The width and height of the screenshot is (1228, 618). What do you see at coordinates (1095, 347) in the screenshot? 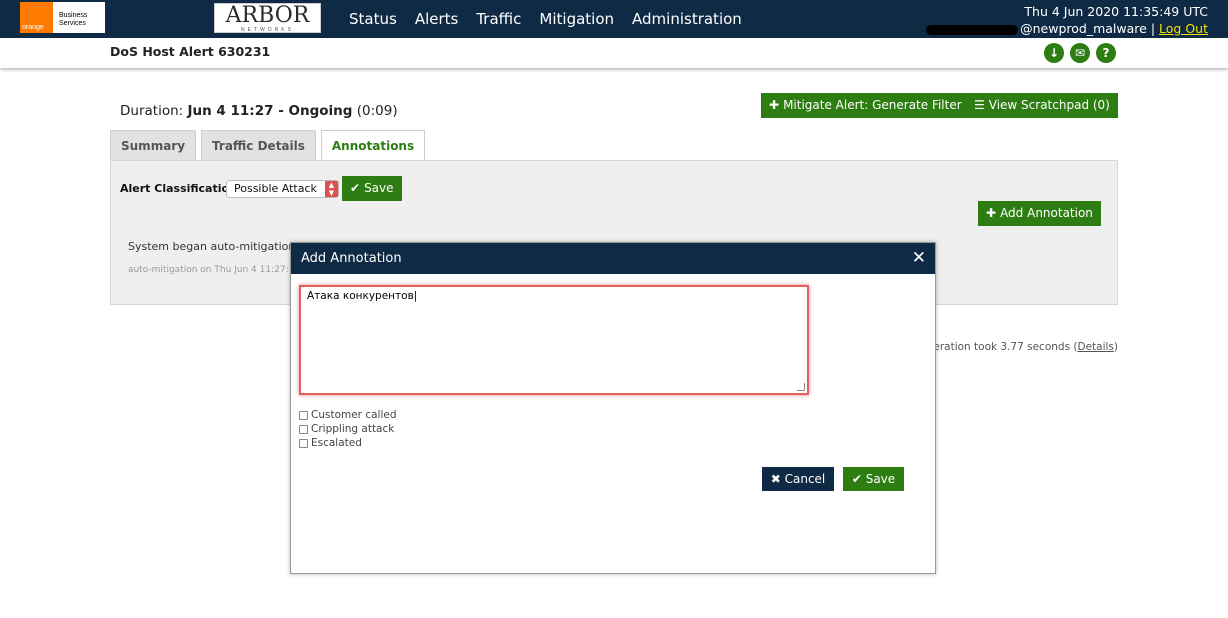
I see `details-link: Details` at bounding box center [1095, 347].